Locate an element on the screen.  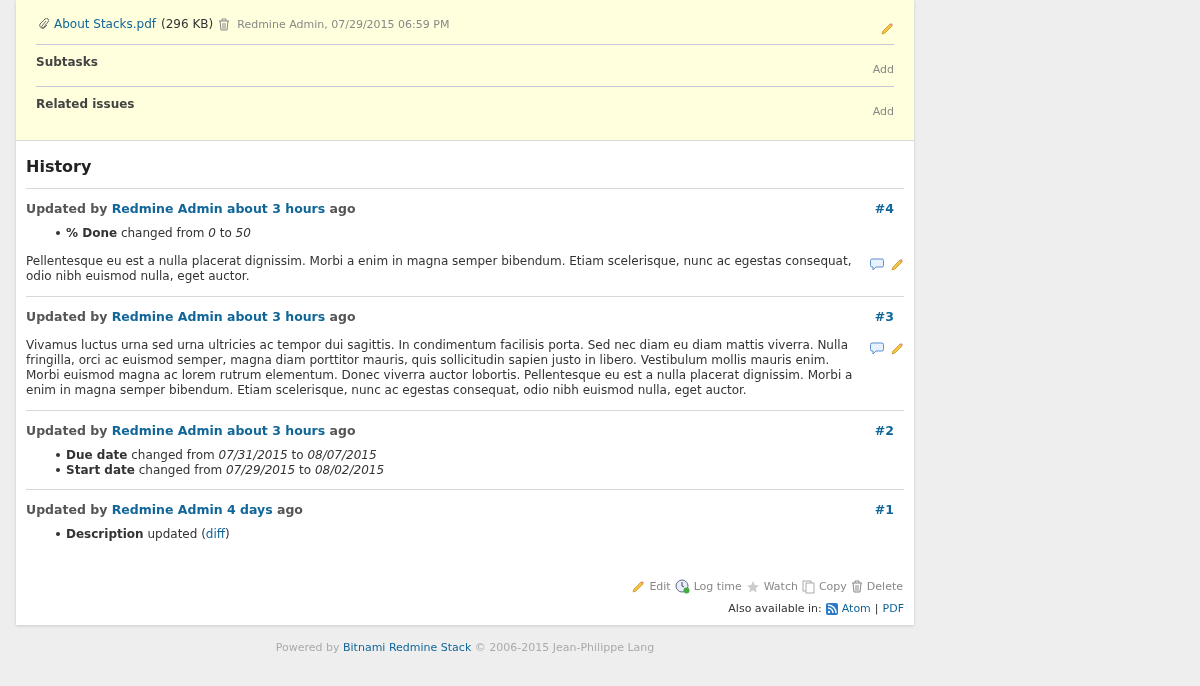
star-icon is located at coordinates (752, 586).